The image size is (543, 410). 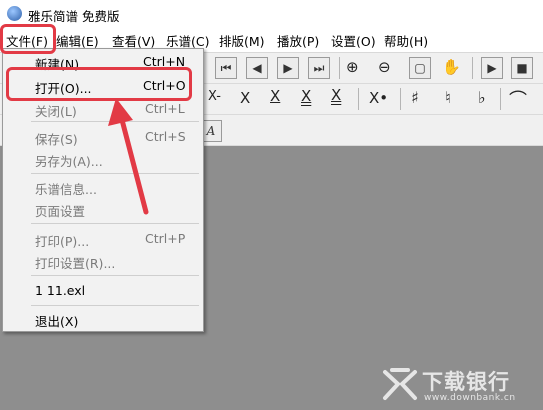 I want to click on watermark-logo-icon, so click(x=400, y=384).